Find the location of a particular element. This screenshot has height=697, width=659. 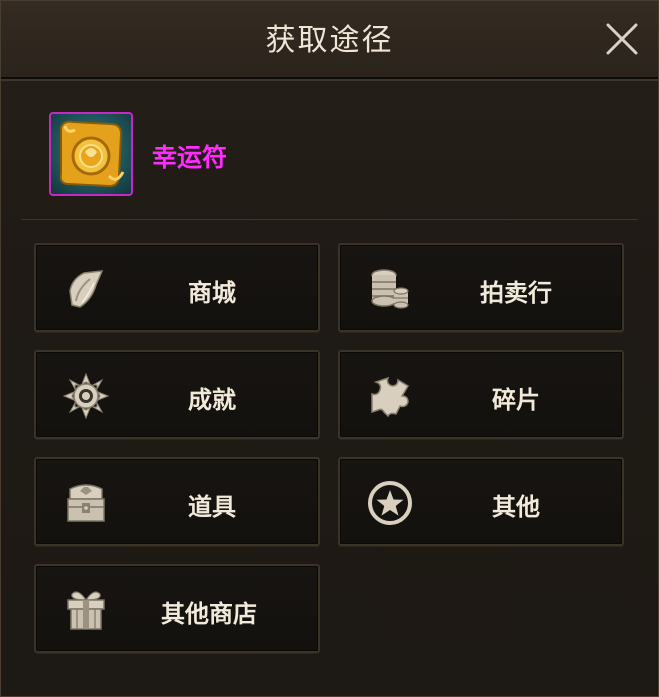

source-label: 其他 is located at coordinates (516, 507).